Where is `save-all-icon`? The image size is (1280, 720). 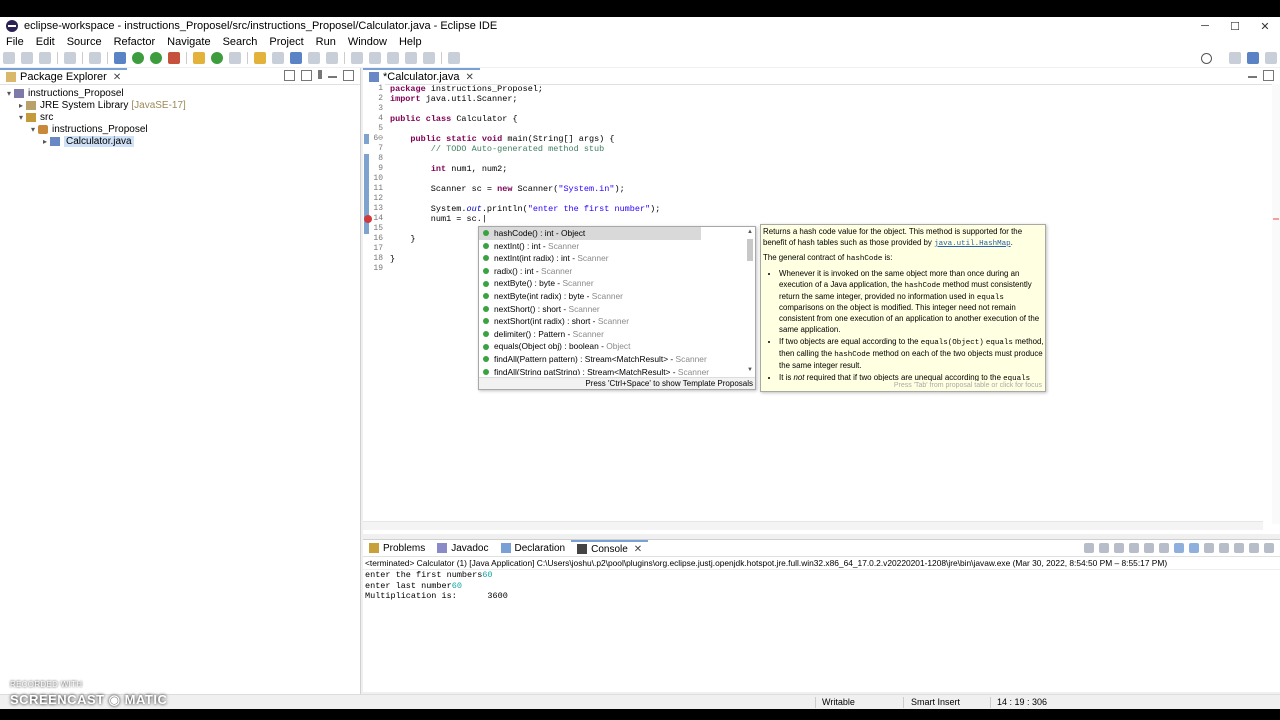 save-all-icon is located at coordinates (45, 58).